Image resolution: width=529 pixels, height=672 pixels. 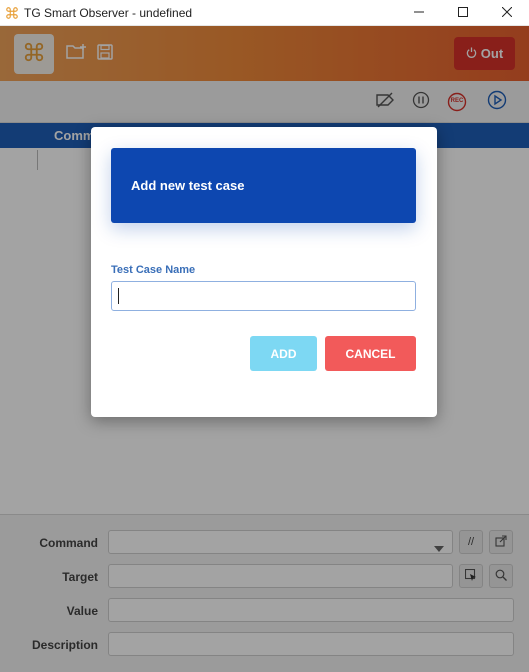 What do you see at coordinates (263, 185) in the screenshot?
I see `dialog-header: Add new test case` at bounding box center [263, 185].